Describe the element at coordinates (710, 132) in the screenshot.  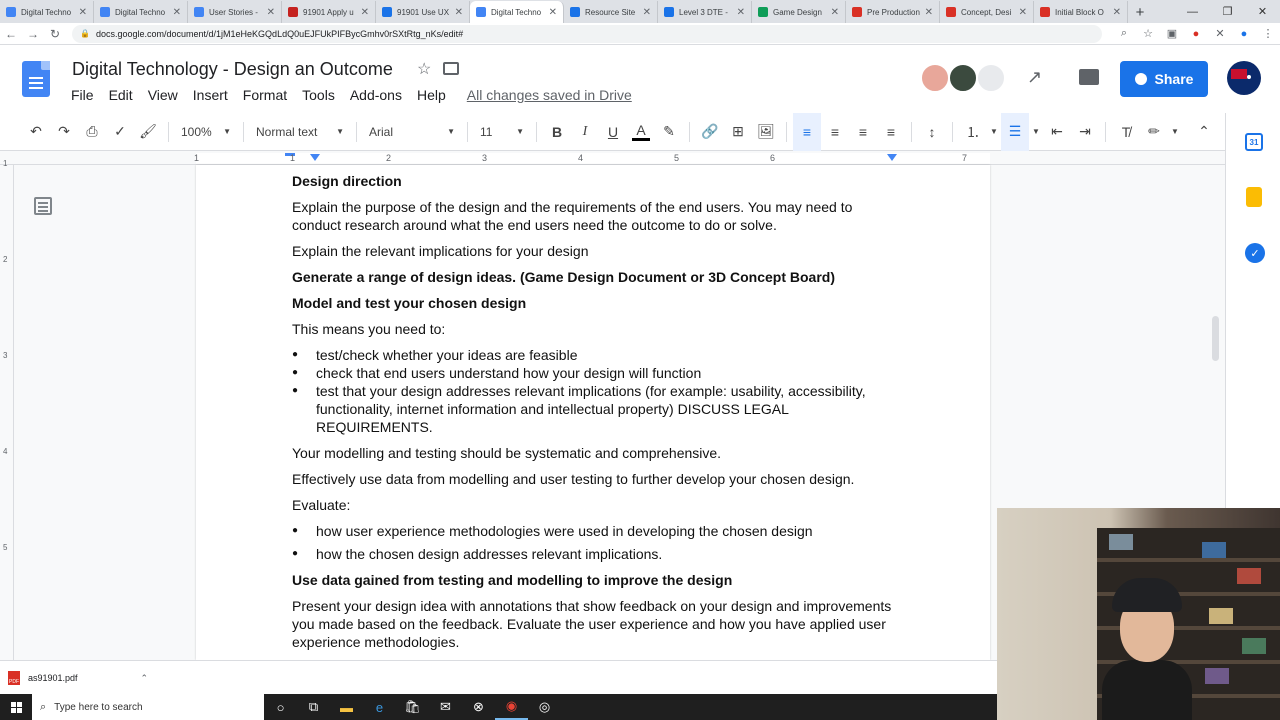
I see `link-icon: 🔗` at that location.